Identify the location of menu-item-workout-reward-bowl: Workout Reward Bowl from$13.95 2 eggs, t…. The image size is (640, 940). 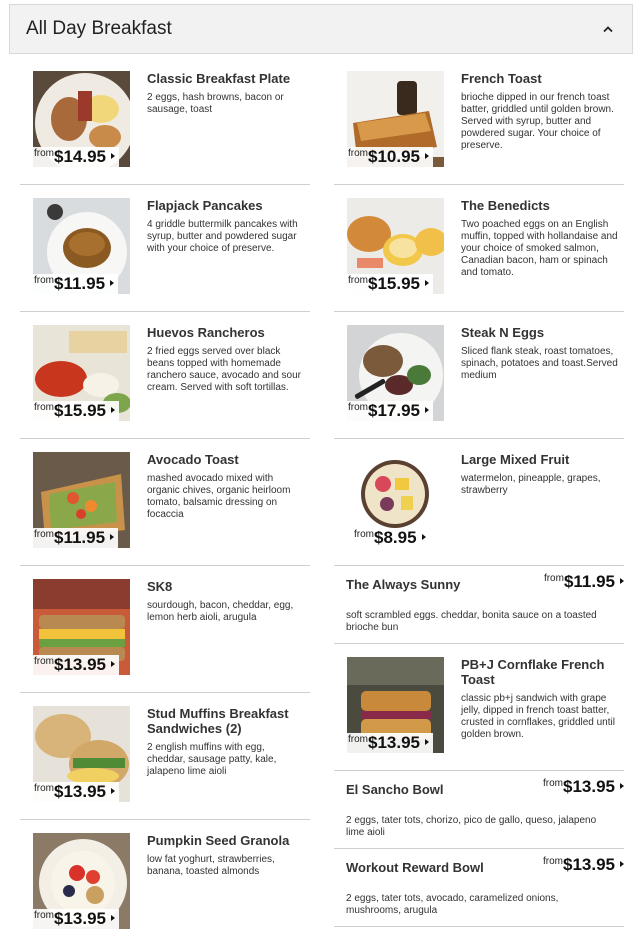
(479, 887).